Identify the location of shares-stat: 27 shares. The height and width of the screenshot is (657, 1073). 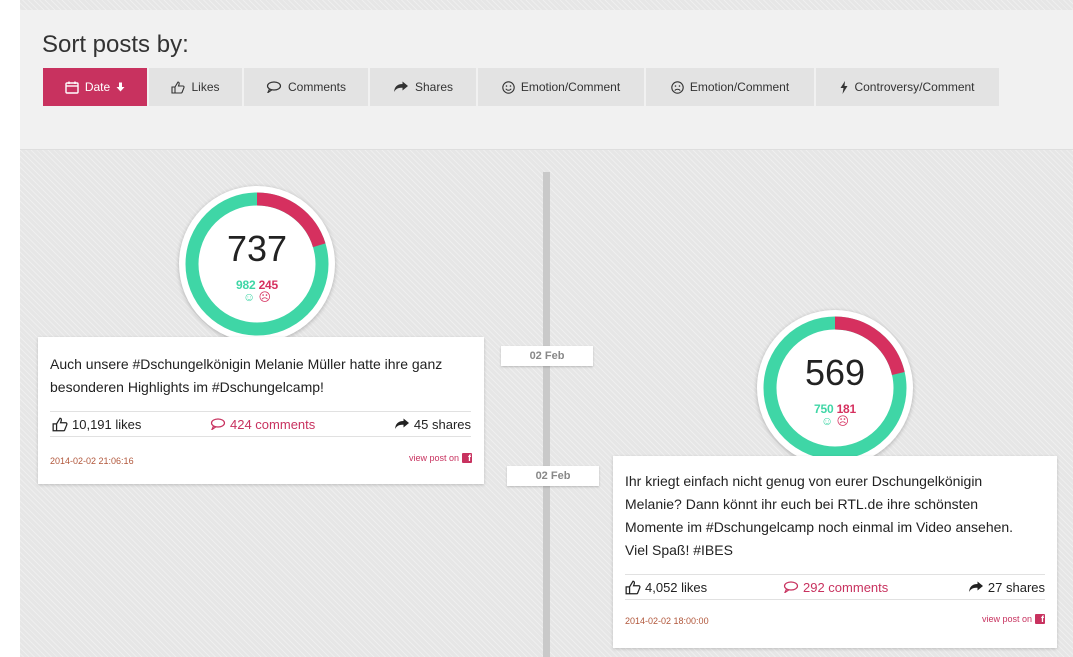
(1006, 587).